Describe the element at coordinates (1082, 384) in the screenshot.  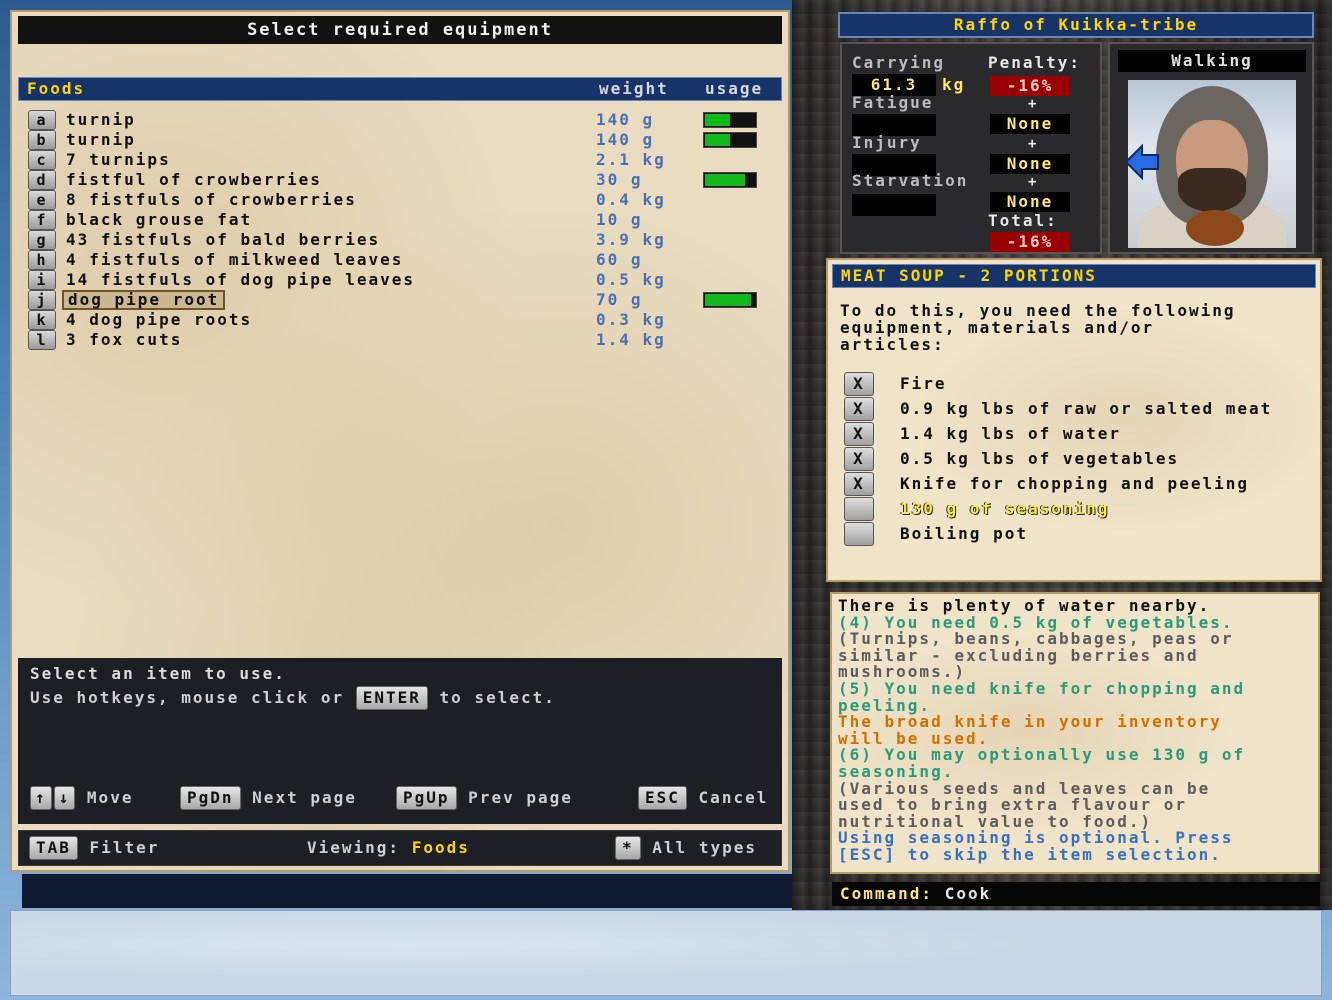
I see `requirement-row: X Fire` at that location.